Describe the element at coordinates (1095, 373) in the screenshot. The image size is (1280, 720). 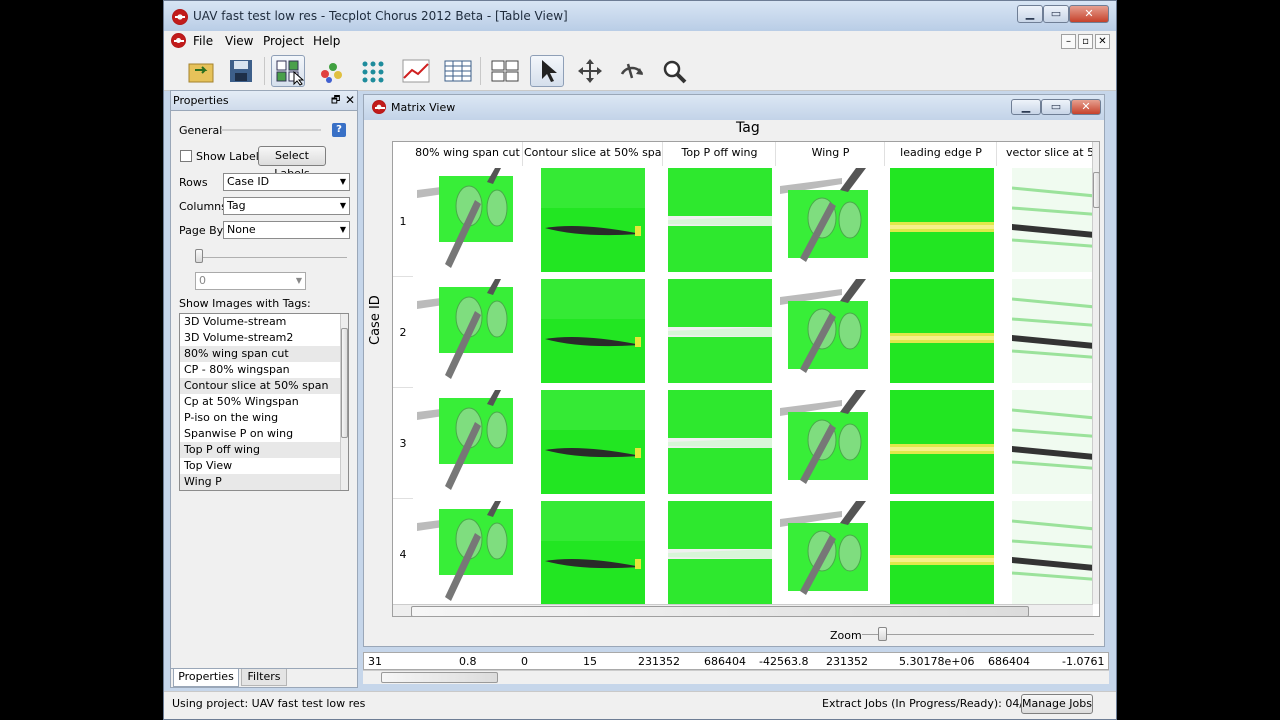
I see `matrix-vertical-scrollbar` at that location.